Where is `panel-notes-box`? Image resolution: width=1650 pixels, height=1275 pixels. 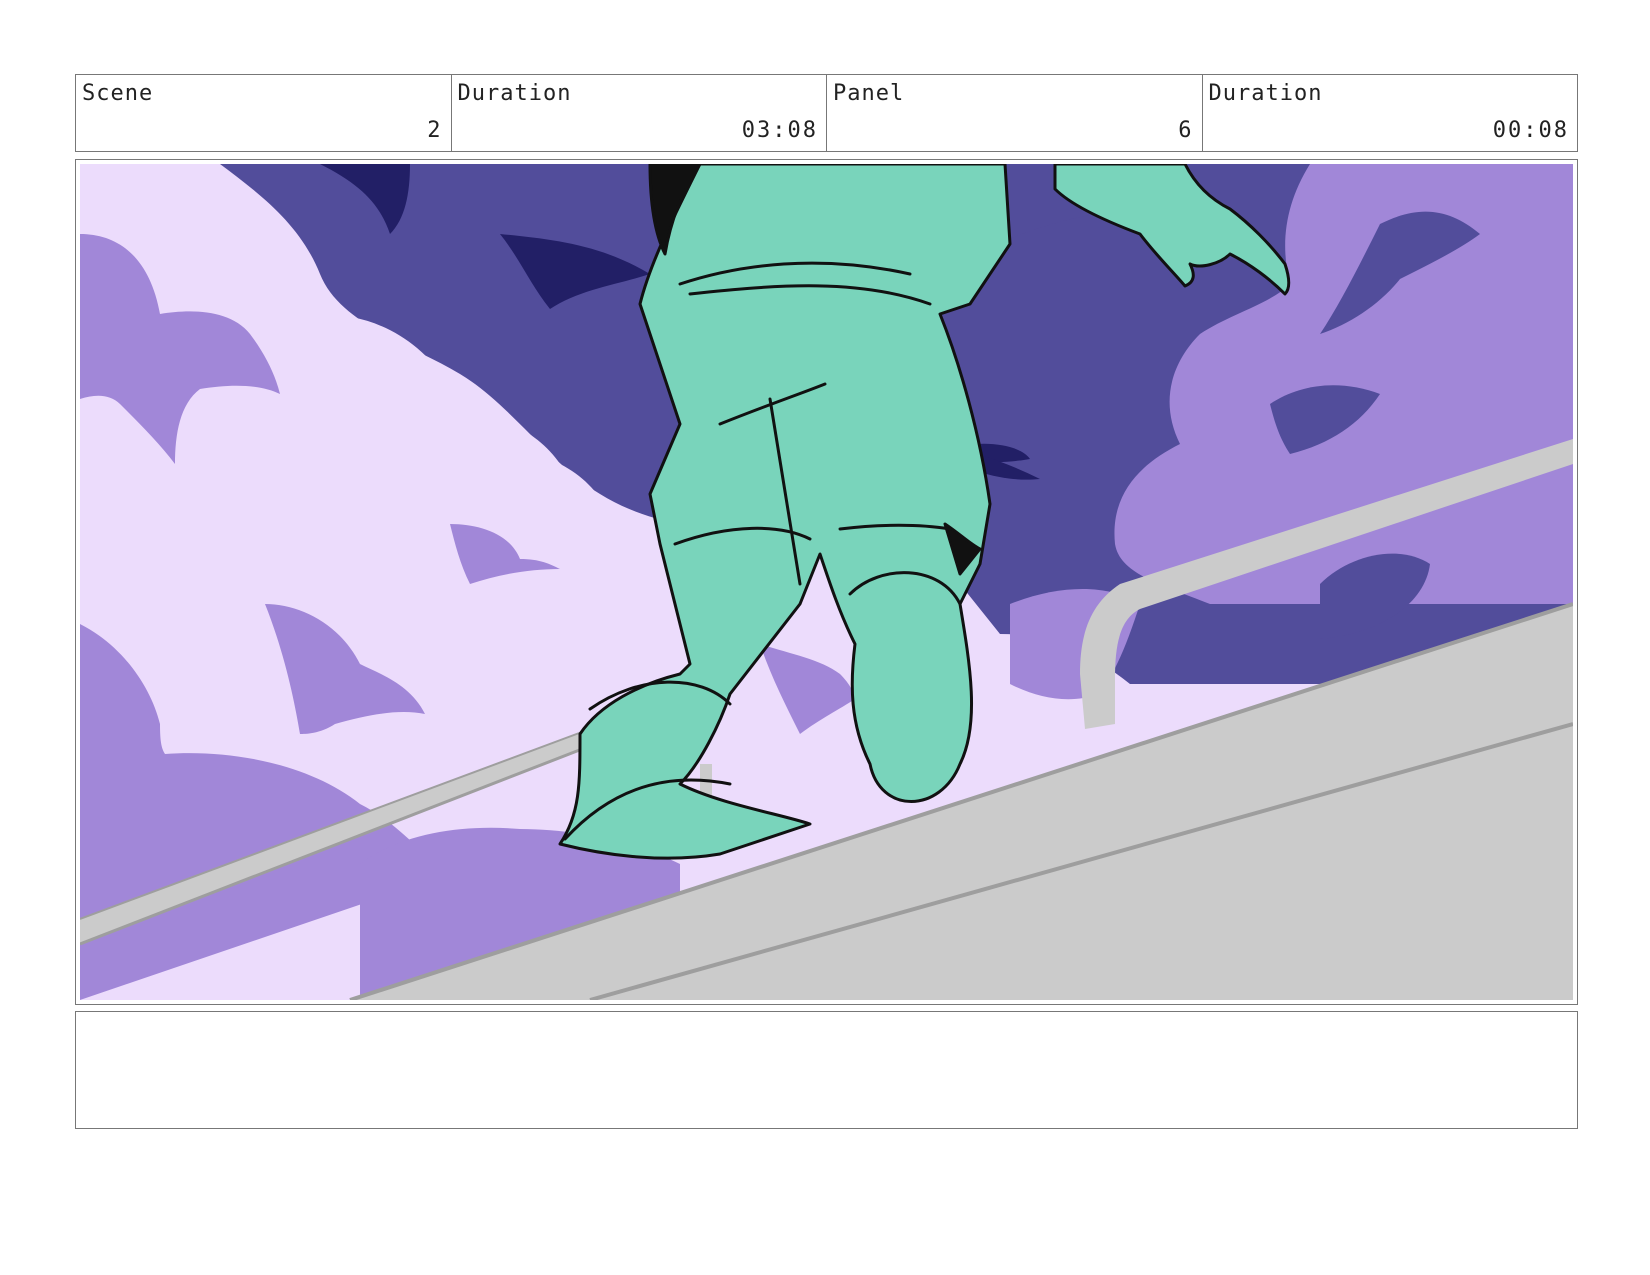 panel-notes-box is located at coordinates (826, 1070).